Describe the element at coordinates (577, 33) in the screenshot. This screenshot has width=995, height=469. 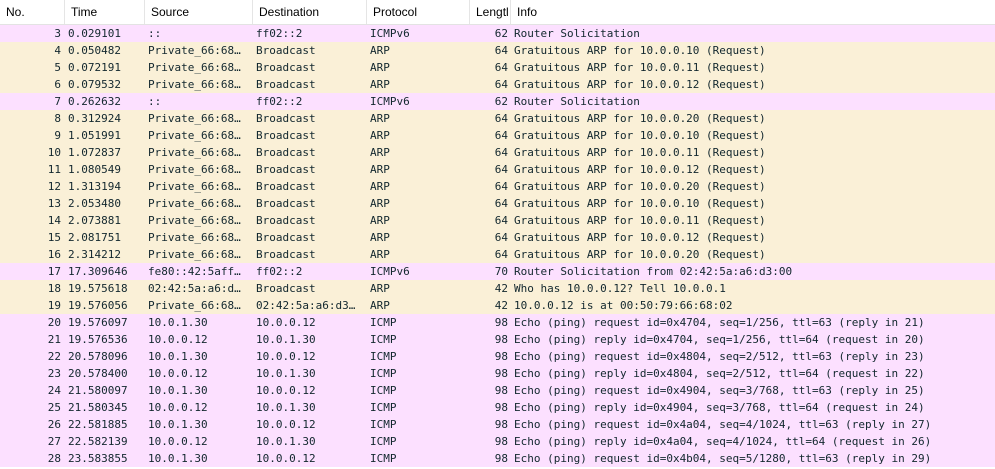
I see `packet-info: Router Solicitation` at that location.